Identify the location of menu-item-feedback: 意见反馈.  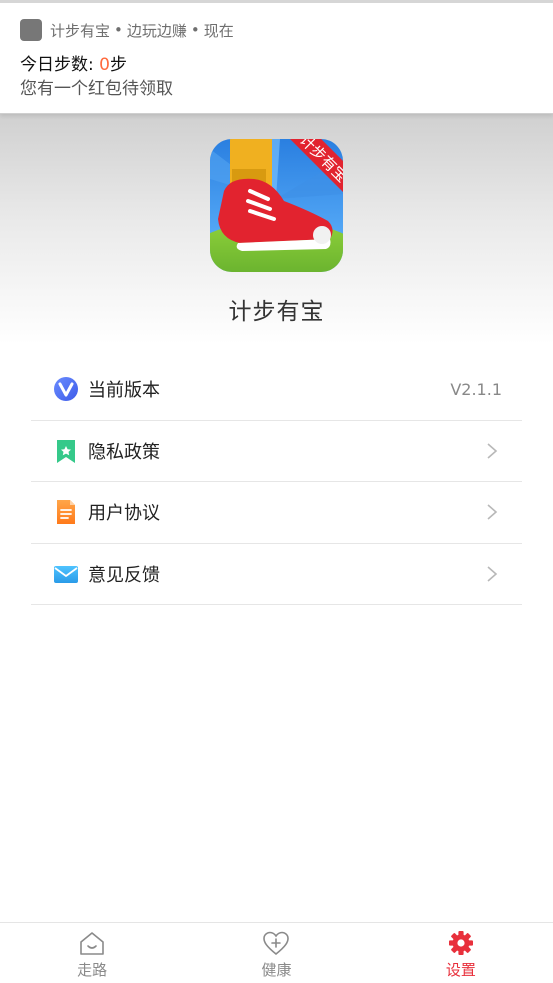
(276, 574).